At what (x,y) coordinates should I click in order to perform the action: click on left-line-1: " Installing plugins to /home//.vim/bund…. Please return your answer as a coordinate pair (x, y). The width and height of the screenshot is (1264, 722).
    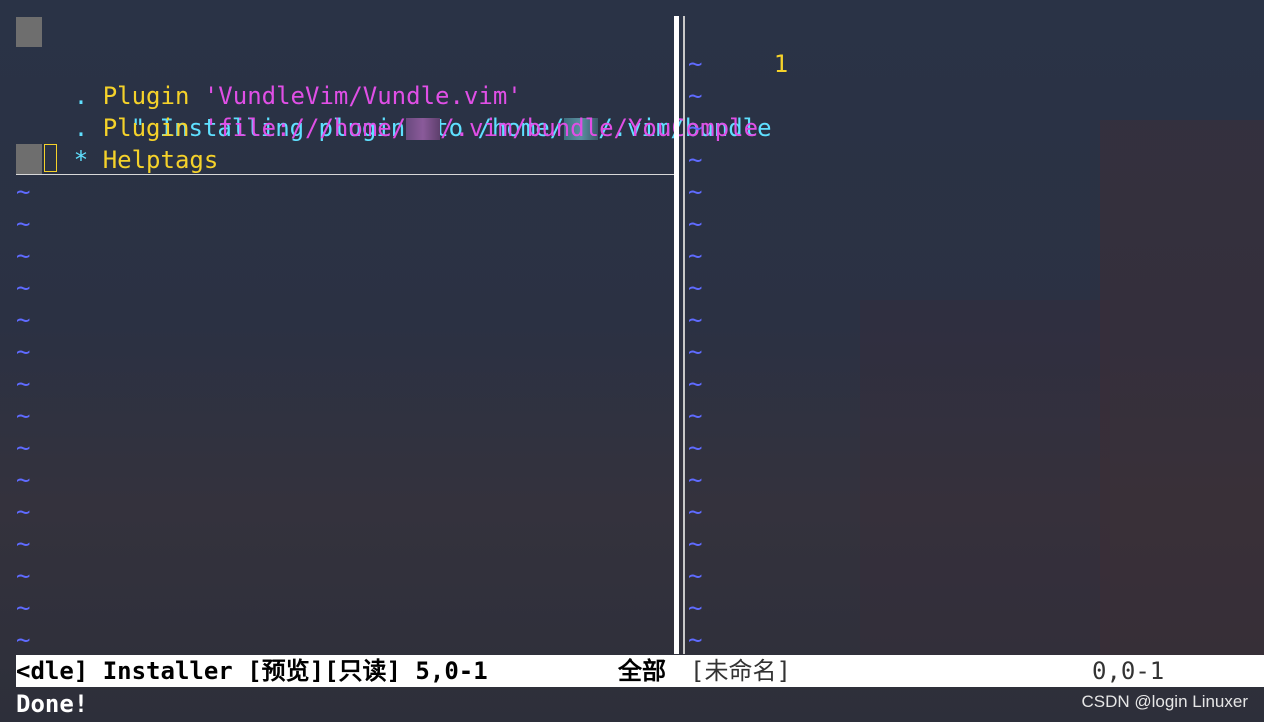
    Looking at the image, I should click on (394, 79).